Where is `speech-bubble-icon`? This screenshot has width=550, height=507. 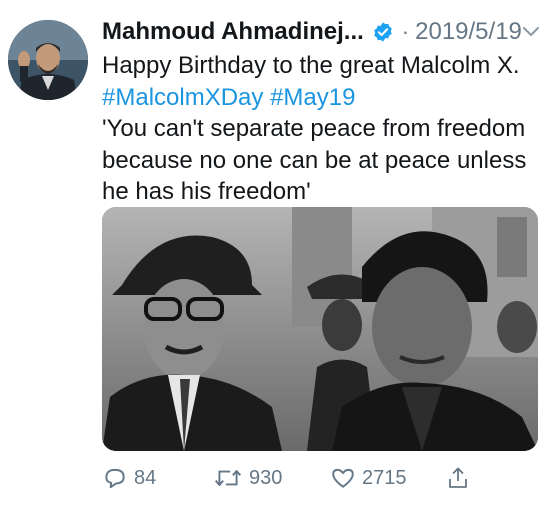 speech-bubble-icon is located at coordinates (115, 478).